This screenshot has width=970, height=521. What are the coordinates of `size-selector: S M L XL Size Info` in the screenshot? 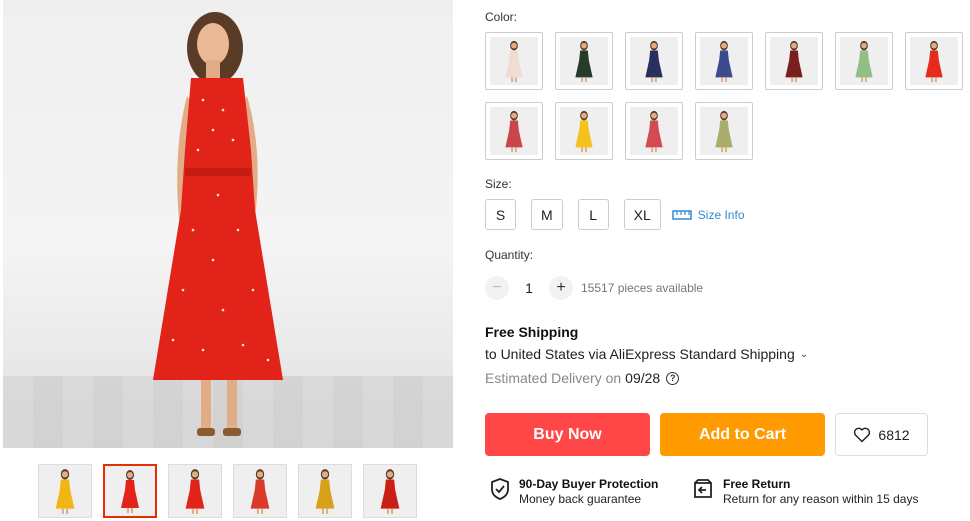 It's located at (615, 214).